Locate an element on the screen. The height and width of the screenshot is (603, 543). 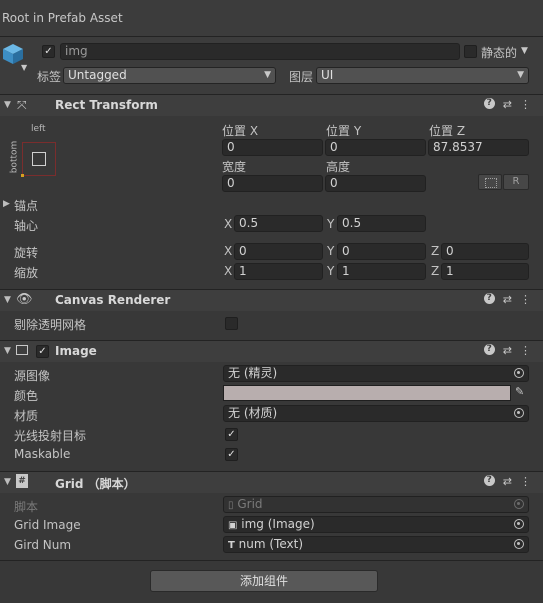
script-file-icon: ▯ is located at coordinates (231, 505).